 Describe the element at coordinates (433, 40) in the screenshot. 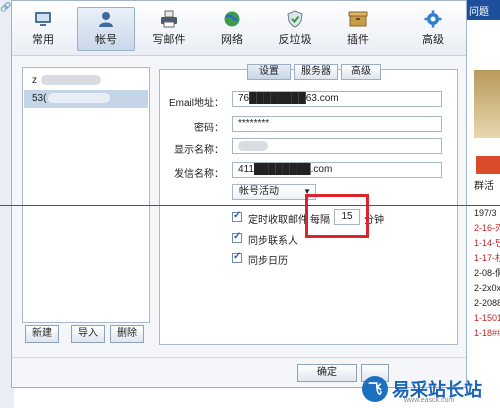

I see `toolbar-button-label: 高级` at that location.